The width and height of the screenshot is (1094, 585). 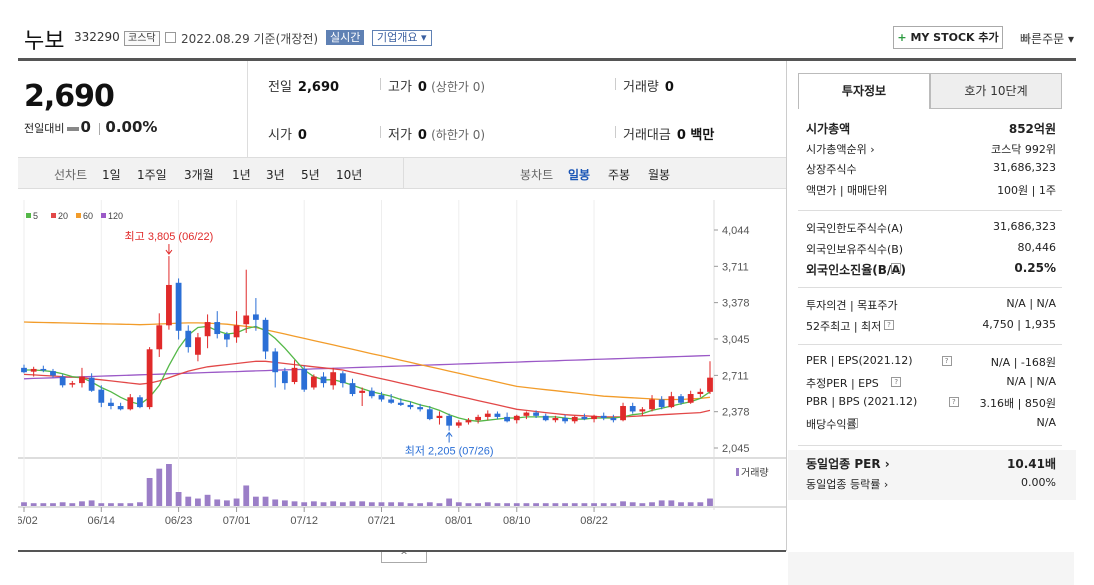 I want to click on invest-row-label: 동일업종 등락률 ›, so click(x=847, y=484).